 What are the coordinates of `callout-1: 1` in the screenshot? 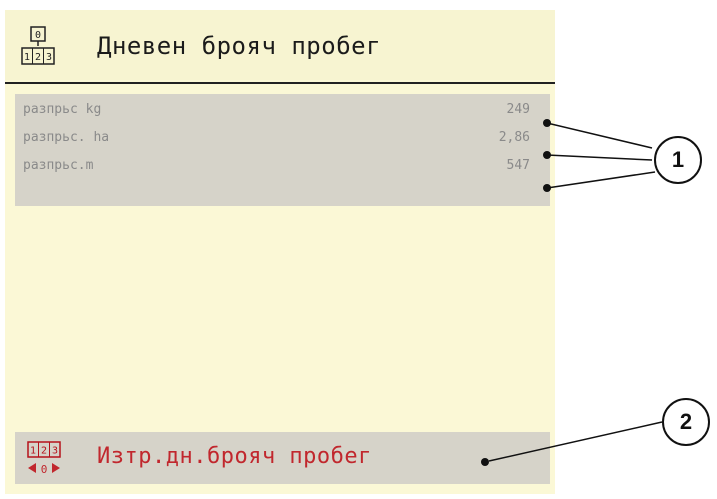 It's located at (678, 160).